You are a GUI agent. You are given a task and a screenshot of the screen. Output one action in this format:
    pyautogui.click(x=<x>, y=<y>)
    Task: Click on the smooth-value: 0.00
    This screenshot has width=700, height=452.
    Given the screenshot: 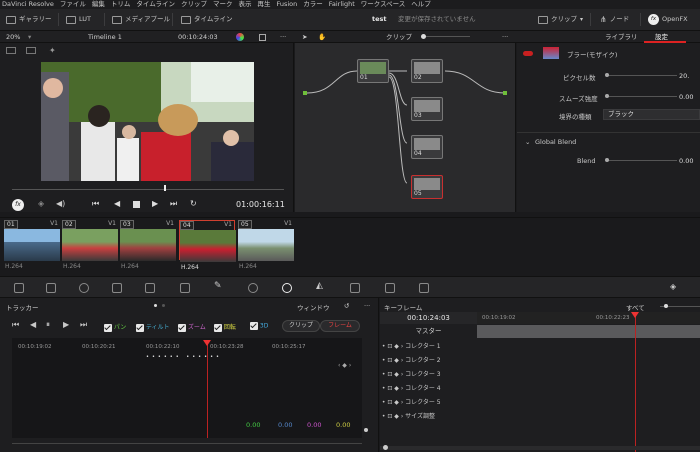 What is the action you would take?
    pyautogui.click(x=686, y=97)
    